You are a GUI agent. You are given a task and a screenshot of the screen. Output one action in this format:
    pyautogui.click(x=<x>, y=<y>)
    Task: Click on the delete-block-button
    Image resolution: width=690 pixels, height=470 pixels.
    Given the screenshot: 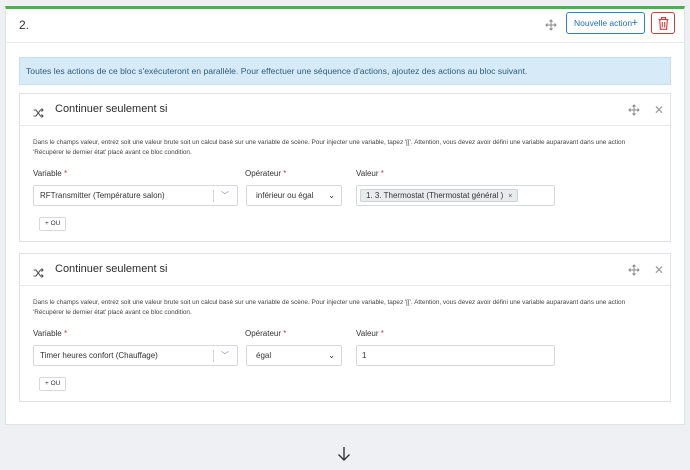 What is the action you would take?
    pyautogui.click(x=663, y=23)
    